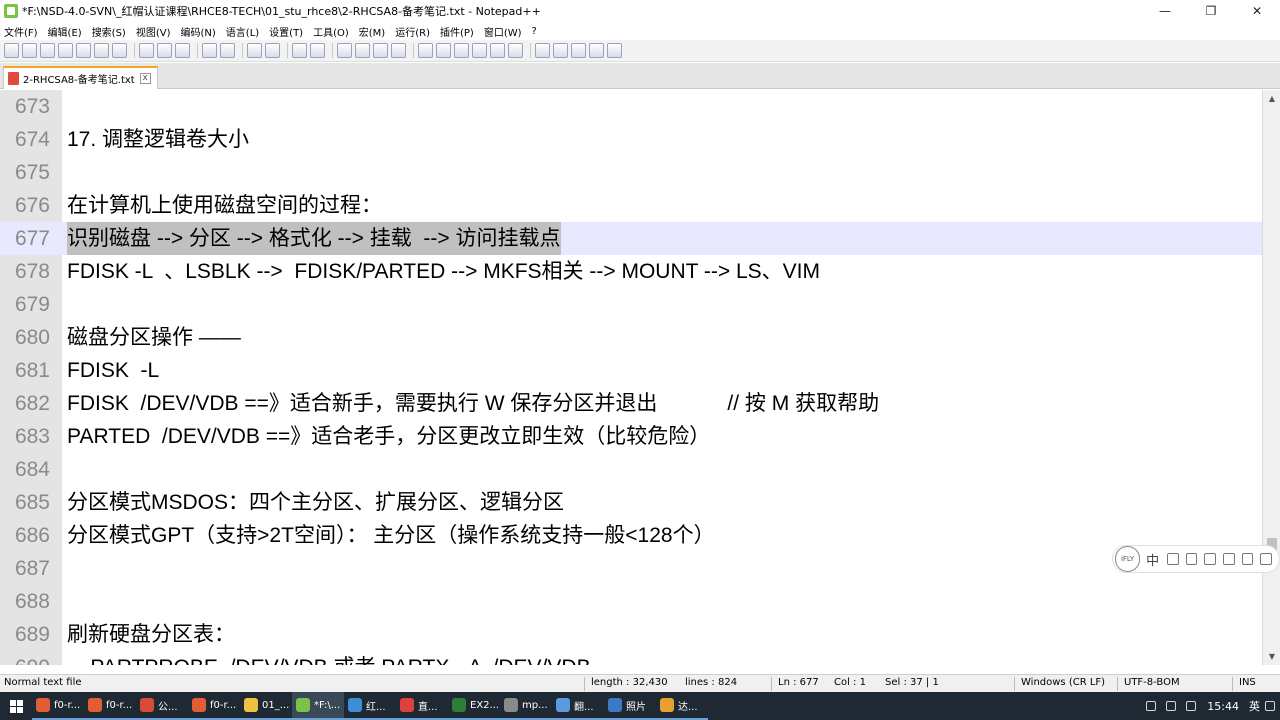 The height and width of the screenshot is (720, 1280). I want to click on menu-help: ?, so click(534, 31).